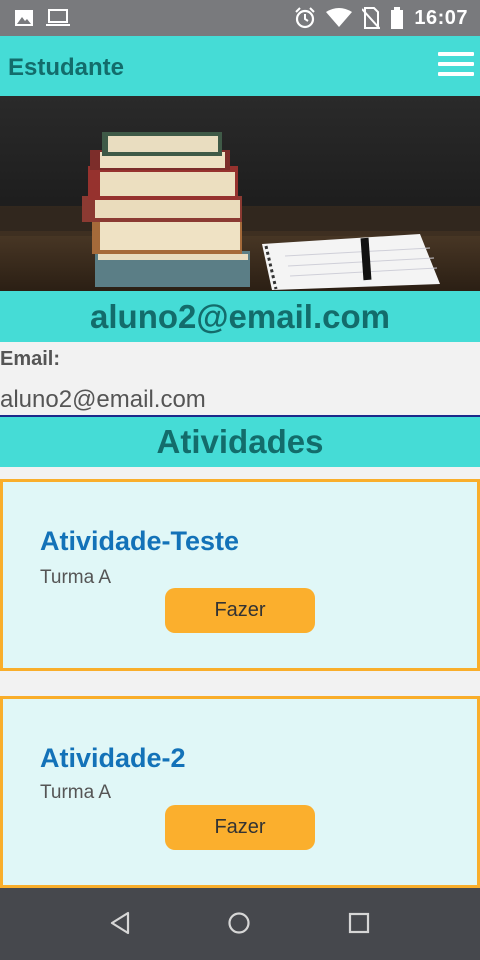 The image size is (480, 960). I want to click on battery-icon, so click(397, 18).